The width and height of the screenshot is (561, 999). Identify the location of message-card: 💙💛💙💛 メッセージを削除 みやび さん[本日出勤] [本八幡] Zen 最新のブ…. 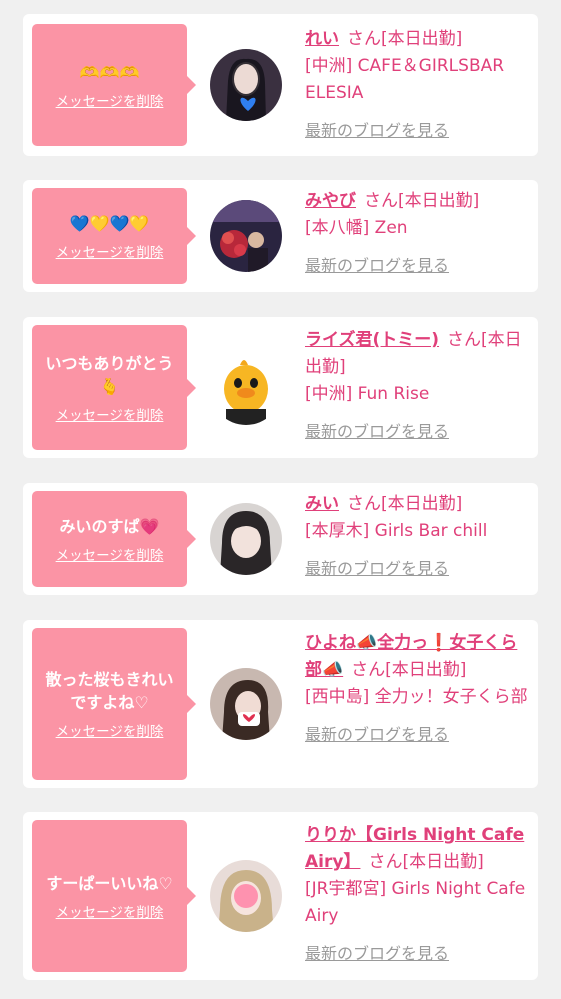
(280, 236).